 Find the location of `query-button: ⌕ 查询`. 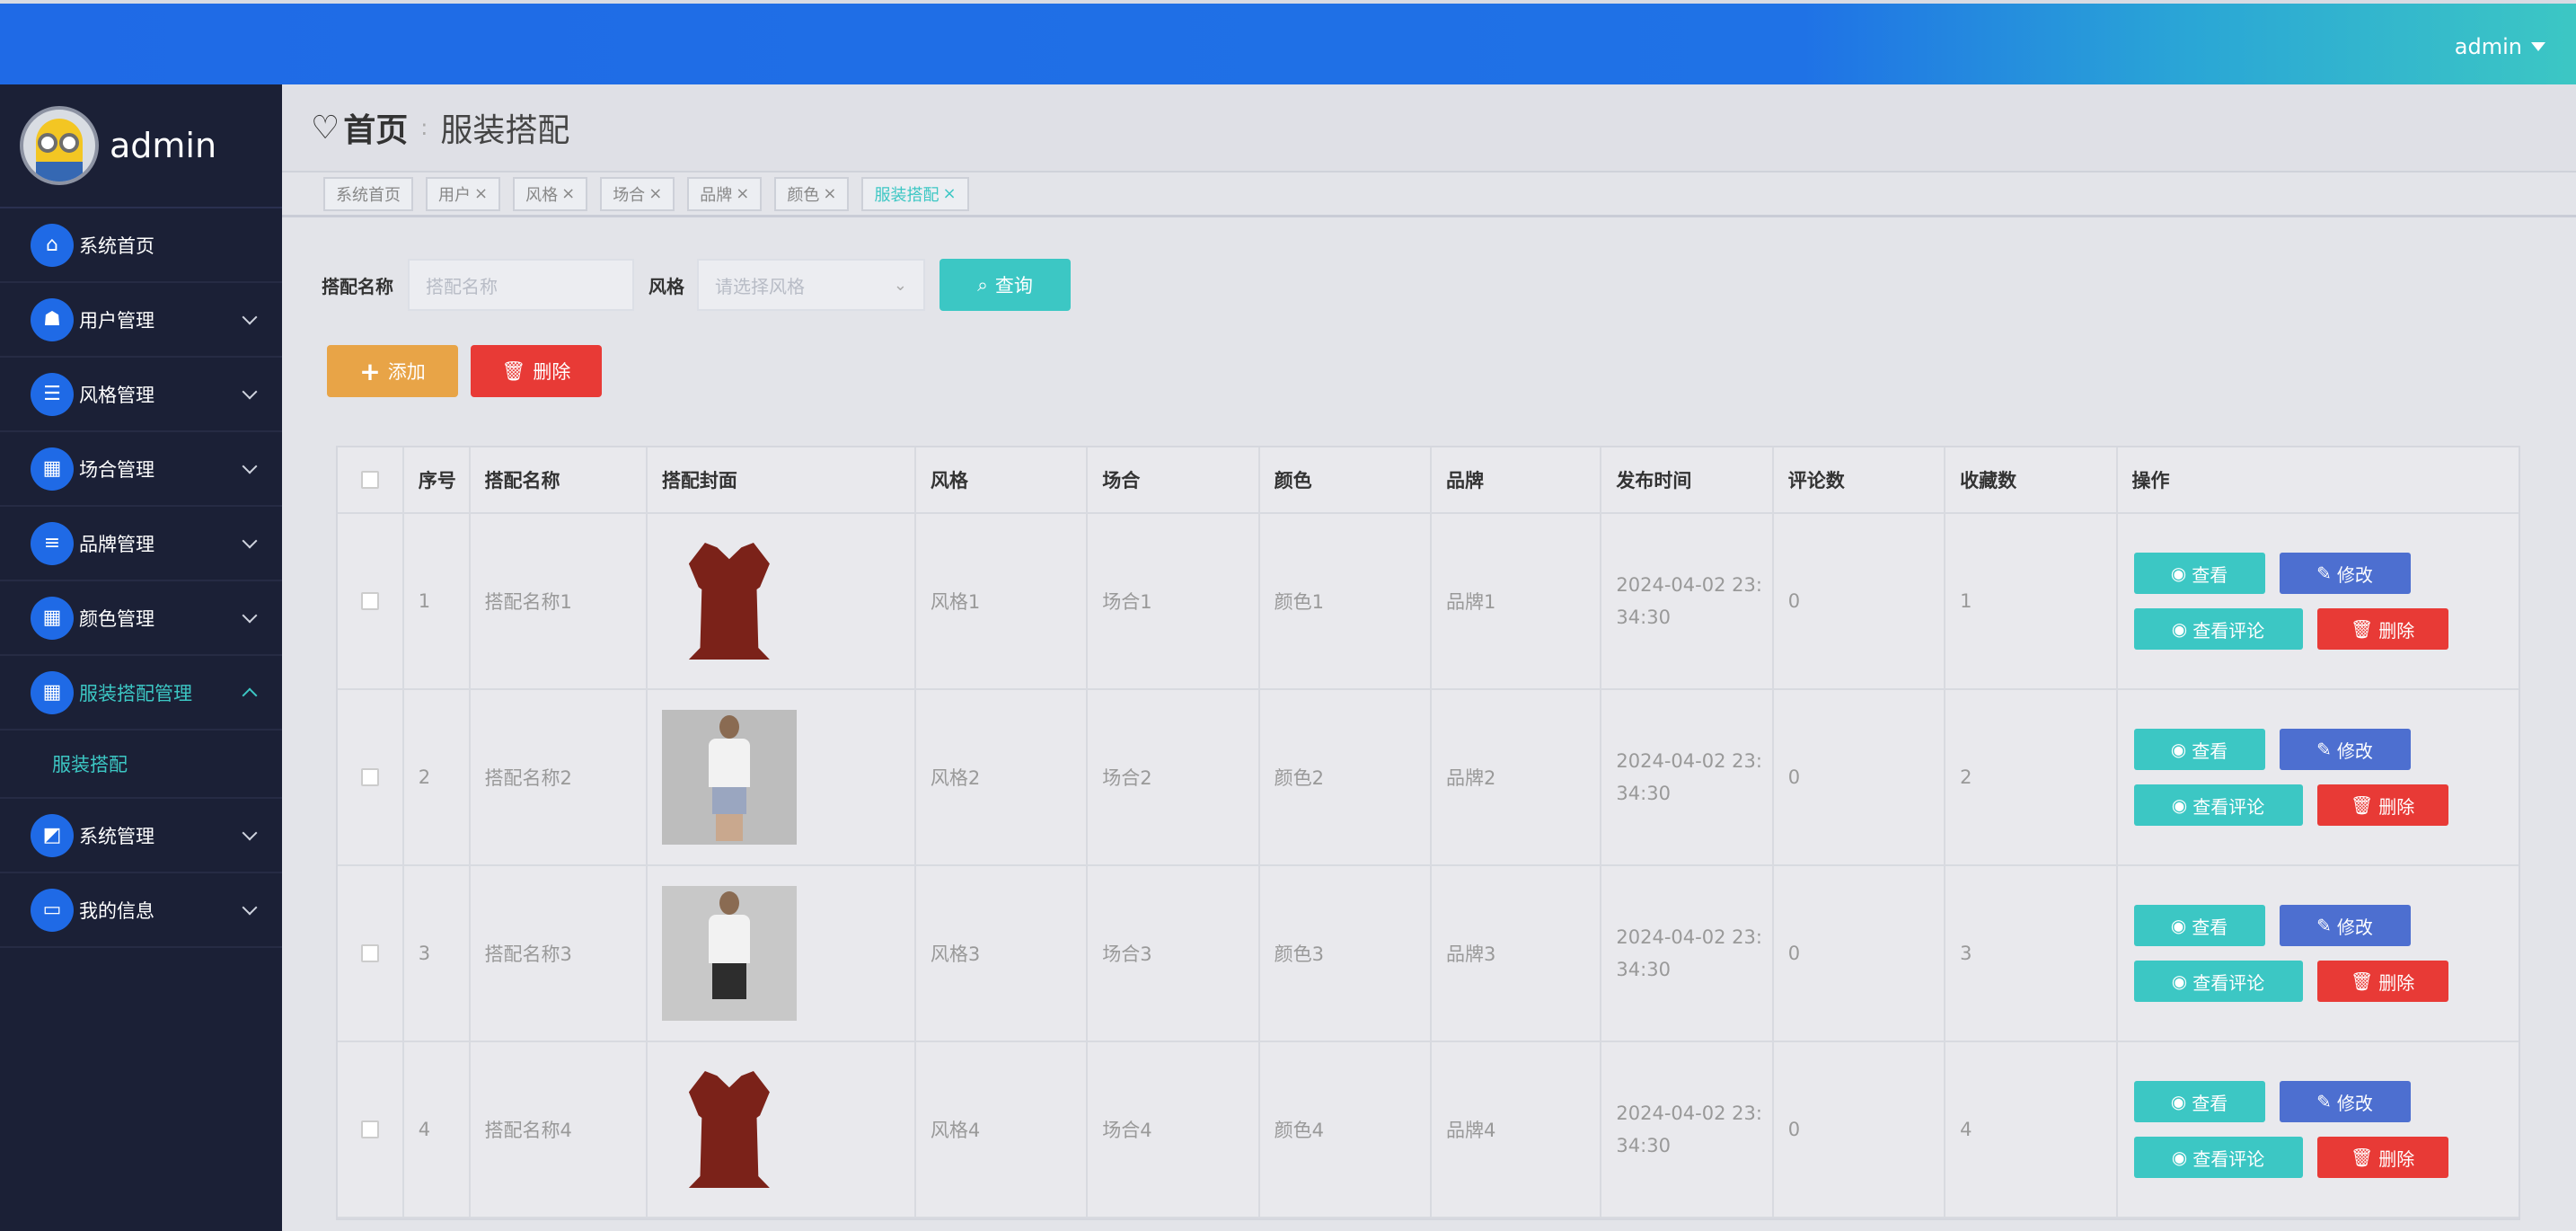

query-button: ⌕ 查询 is located at coordinates (1005, 285).